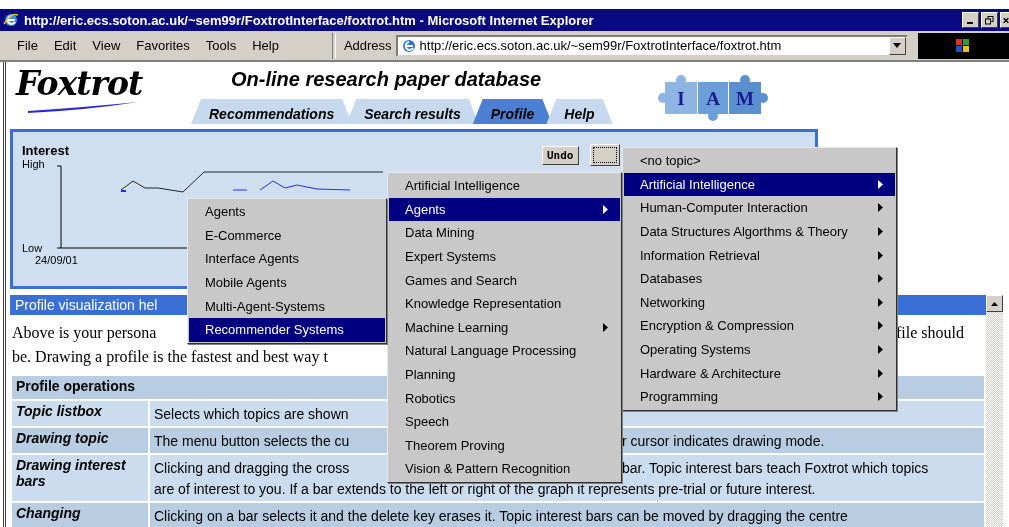  I want to click on description-text: Selects which topics are shown, so click(251, 413).